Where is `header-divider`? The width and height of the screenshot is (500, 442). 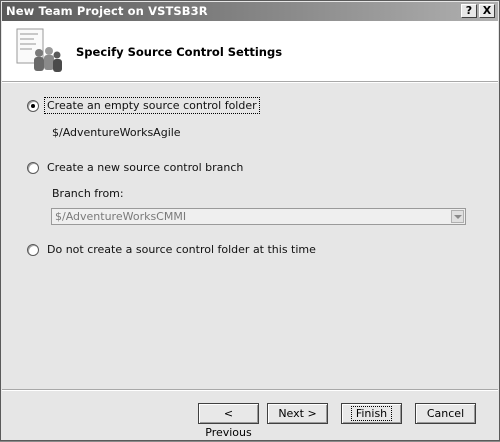 header-divider is located at coordinates (250, 82).